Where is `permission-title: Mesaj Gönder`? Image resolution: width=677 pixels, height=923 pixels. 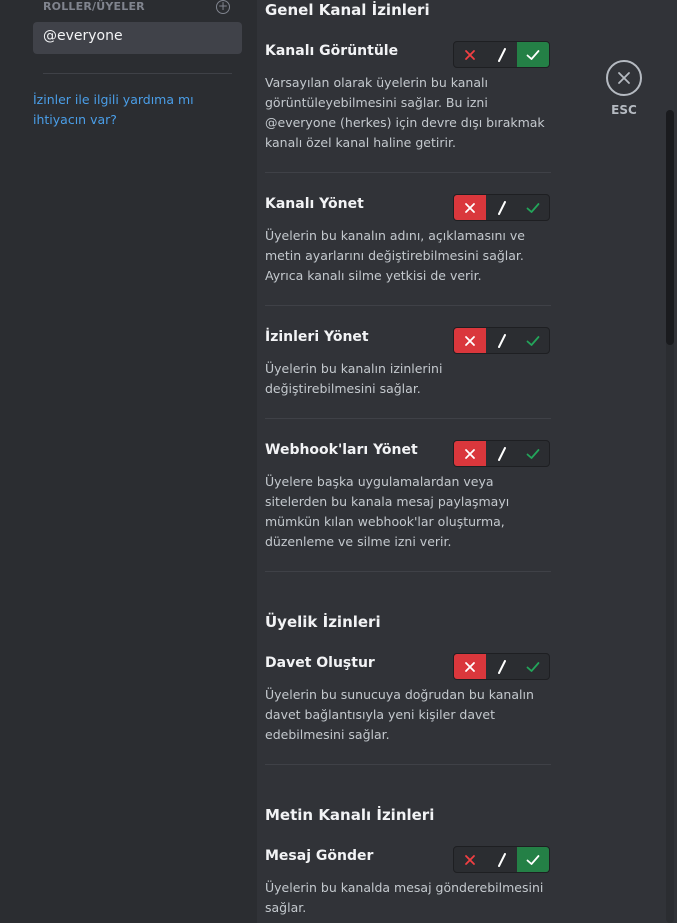 permission-title: Mesaj Gönder is located at coordinates (319, 856).